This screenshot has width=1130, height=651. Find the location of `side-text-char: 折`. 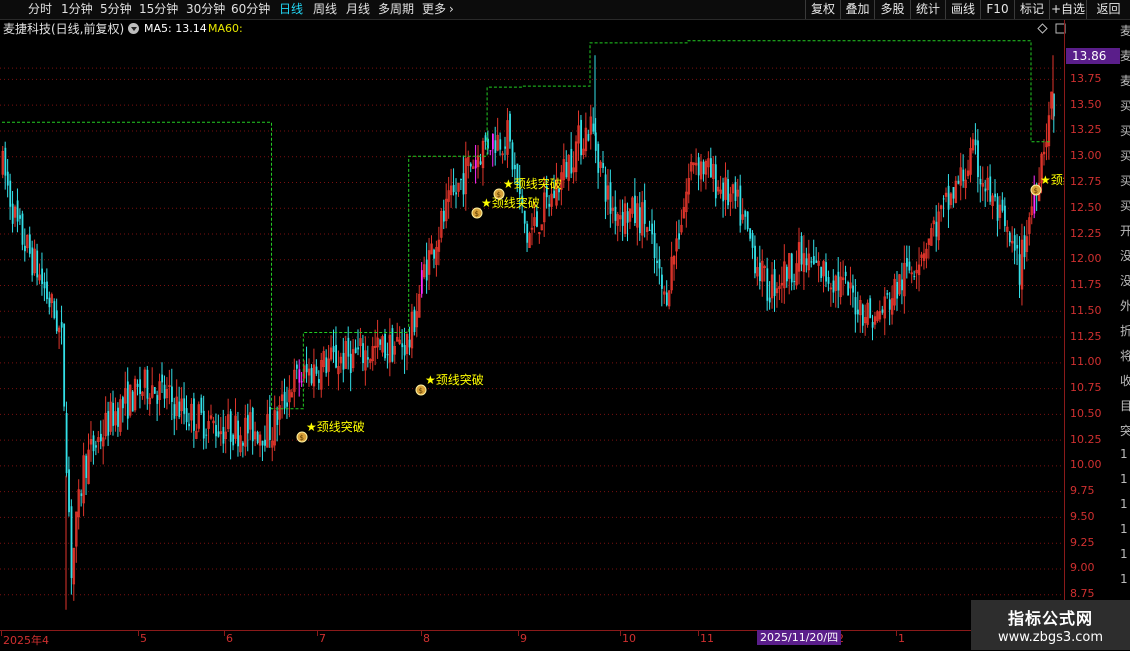

side-text-char: 折 is located at coordinates (1125, 331).